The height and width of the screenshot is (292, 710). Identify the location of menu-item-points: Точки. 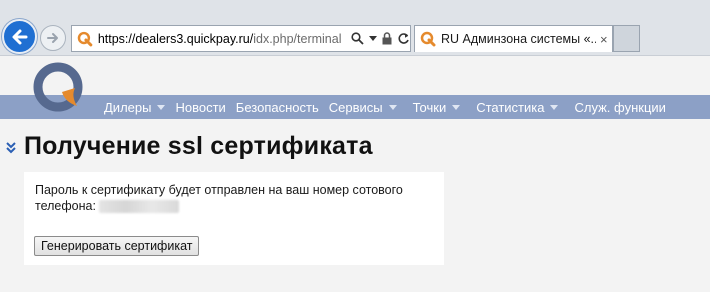
(437, 107).